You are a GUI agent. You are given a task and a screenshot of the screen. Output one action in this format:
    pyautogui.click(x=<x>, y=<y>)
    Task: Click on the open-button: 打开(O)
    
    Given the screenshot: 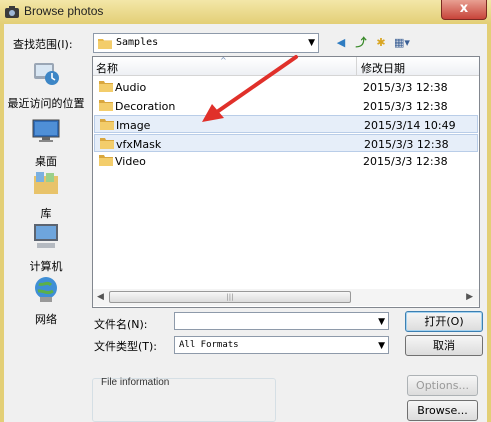 What is the action you would take?
    pyautogui.click(x=444, y=321)
    